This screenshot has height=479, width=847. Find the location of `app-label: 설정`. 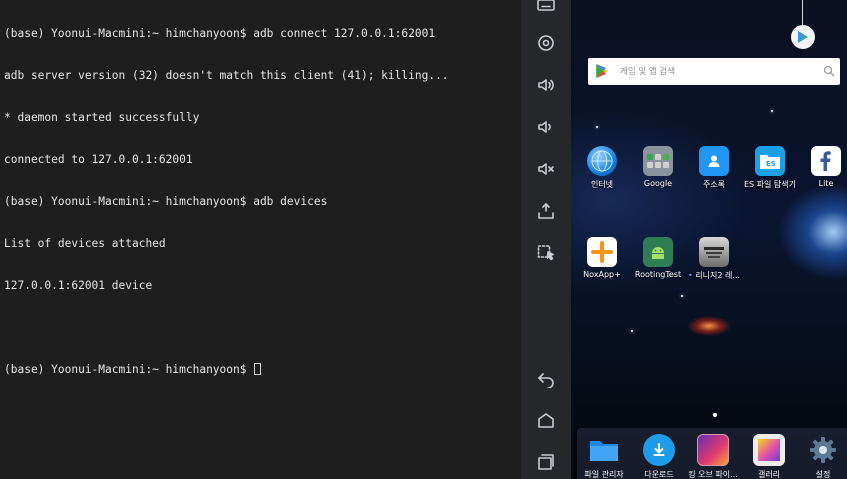

app-label: 설정 is located at coordinates (823, 474).